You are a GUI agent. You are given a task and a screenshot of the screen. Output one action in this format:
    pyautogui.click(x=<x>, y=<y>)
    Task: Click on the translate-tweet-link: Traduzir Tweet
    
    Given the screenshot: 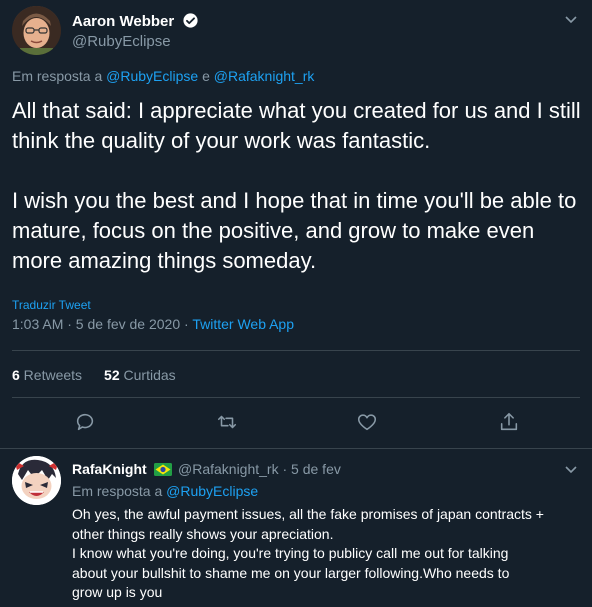 What is the action you would take?
    pyautogui.click(x=51, y=305)
    